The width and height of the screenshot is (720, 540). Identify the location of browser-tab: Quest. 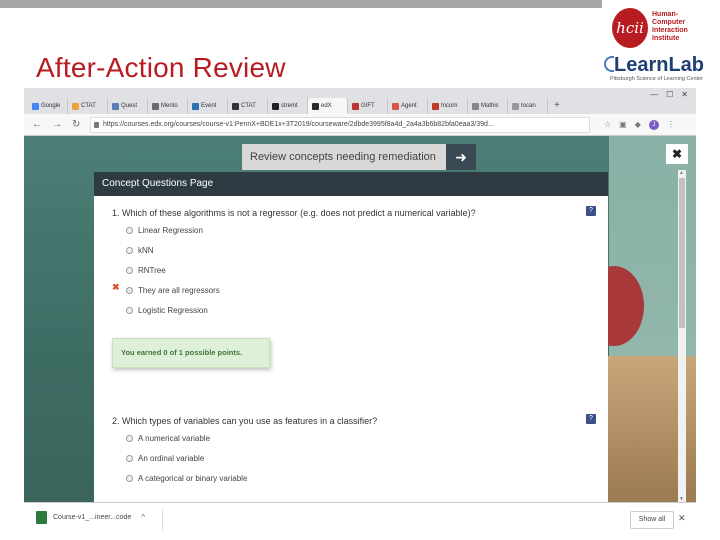
(128, 106).